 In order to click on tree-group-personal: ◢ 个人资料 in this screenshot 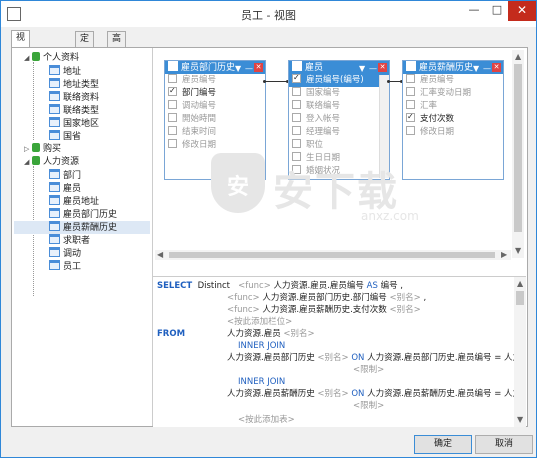, I will do `click(51, 58)`.